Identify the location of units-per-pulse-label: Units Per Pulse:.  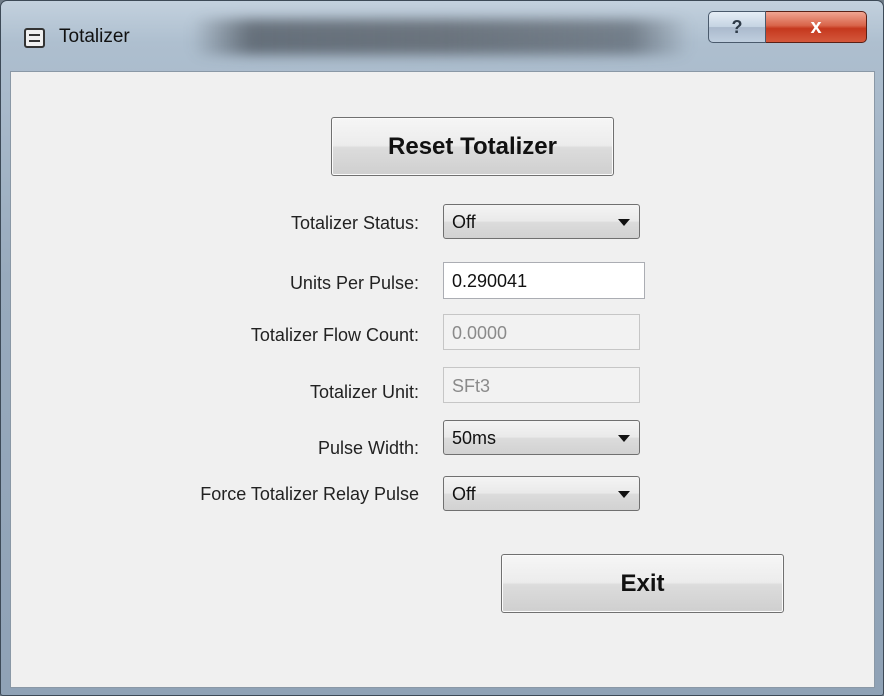
(354, 283).